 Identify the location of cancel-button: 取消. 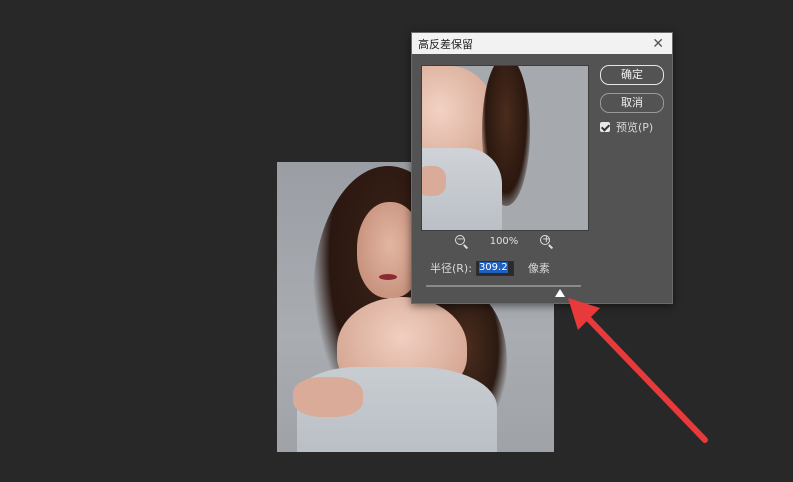
(632, 103).